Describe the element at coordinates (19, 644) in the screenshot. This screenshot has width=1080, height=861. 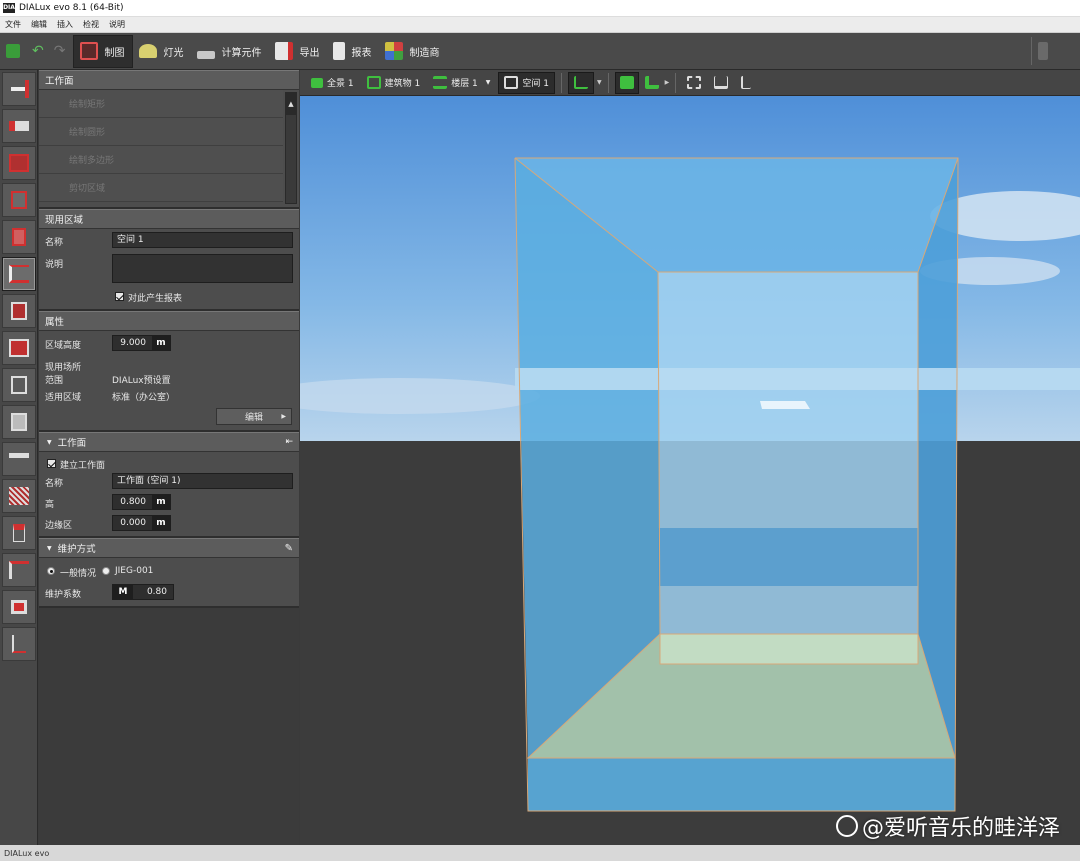
I see `tool-grid` at that location.